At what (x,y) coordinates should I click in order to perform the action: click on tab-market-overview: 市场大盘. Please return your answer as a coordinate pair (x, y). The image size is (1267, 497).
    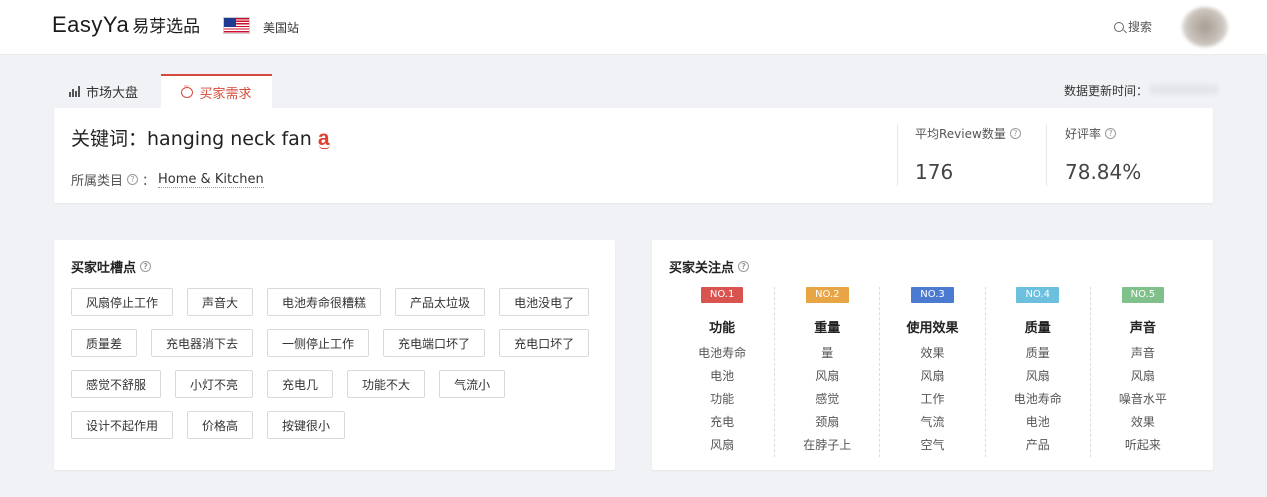
    Looking at the image, I should click on (103, 91).